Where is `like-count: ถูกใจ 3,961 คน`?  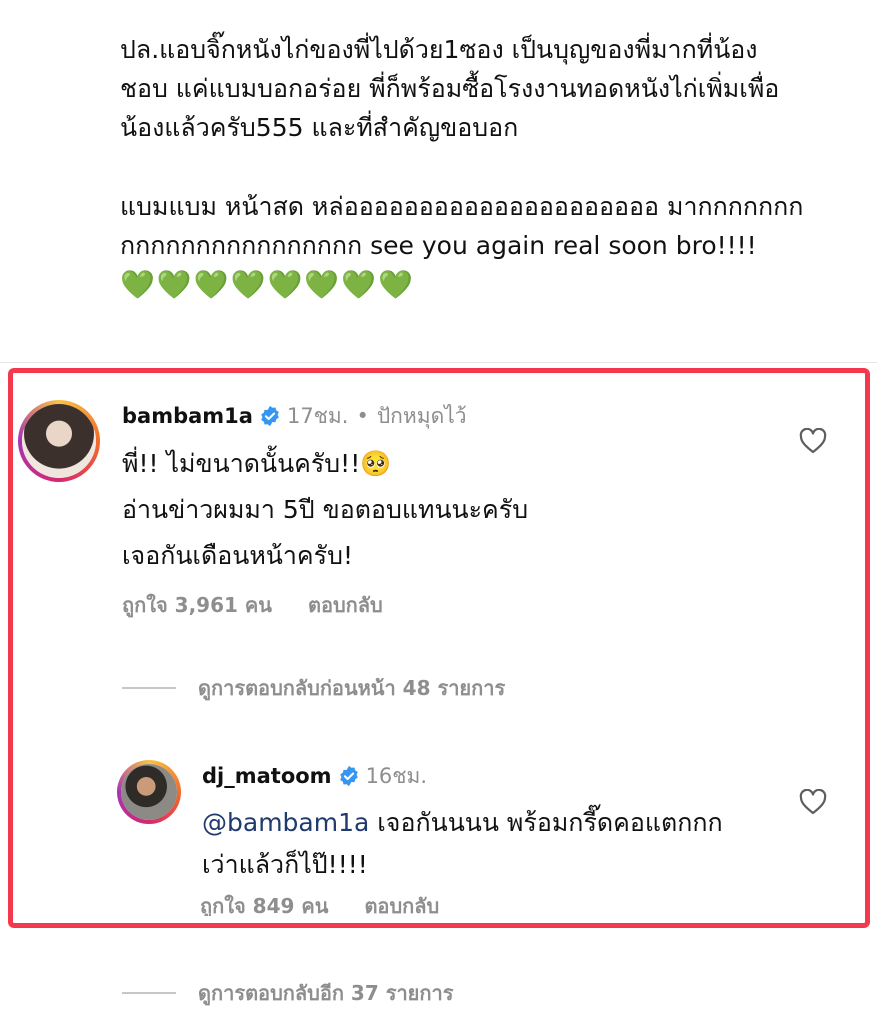 like-count: ถูกใจ 3,961 คน is located at coordinates (197, 605).